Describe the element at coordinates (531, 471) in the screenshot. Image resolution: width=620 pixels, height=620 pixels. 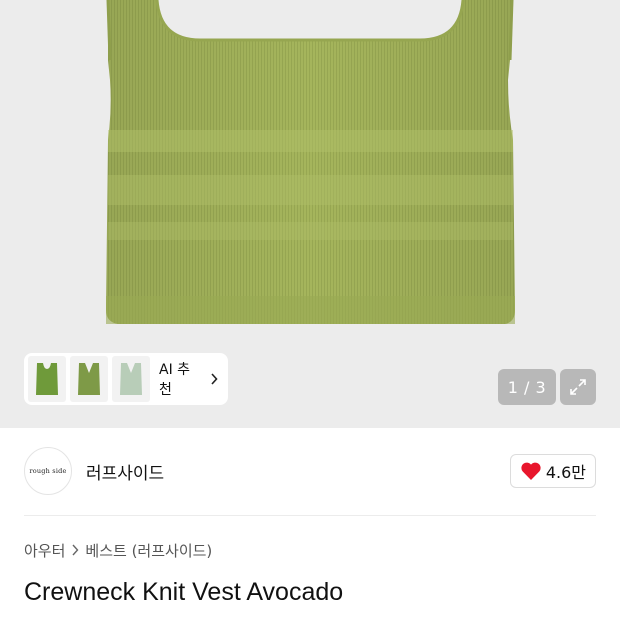
I see `heart-icon` at that location.